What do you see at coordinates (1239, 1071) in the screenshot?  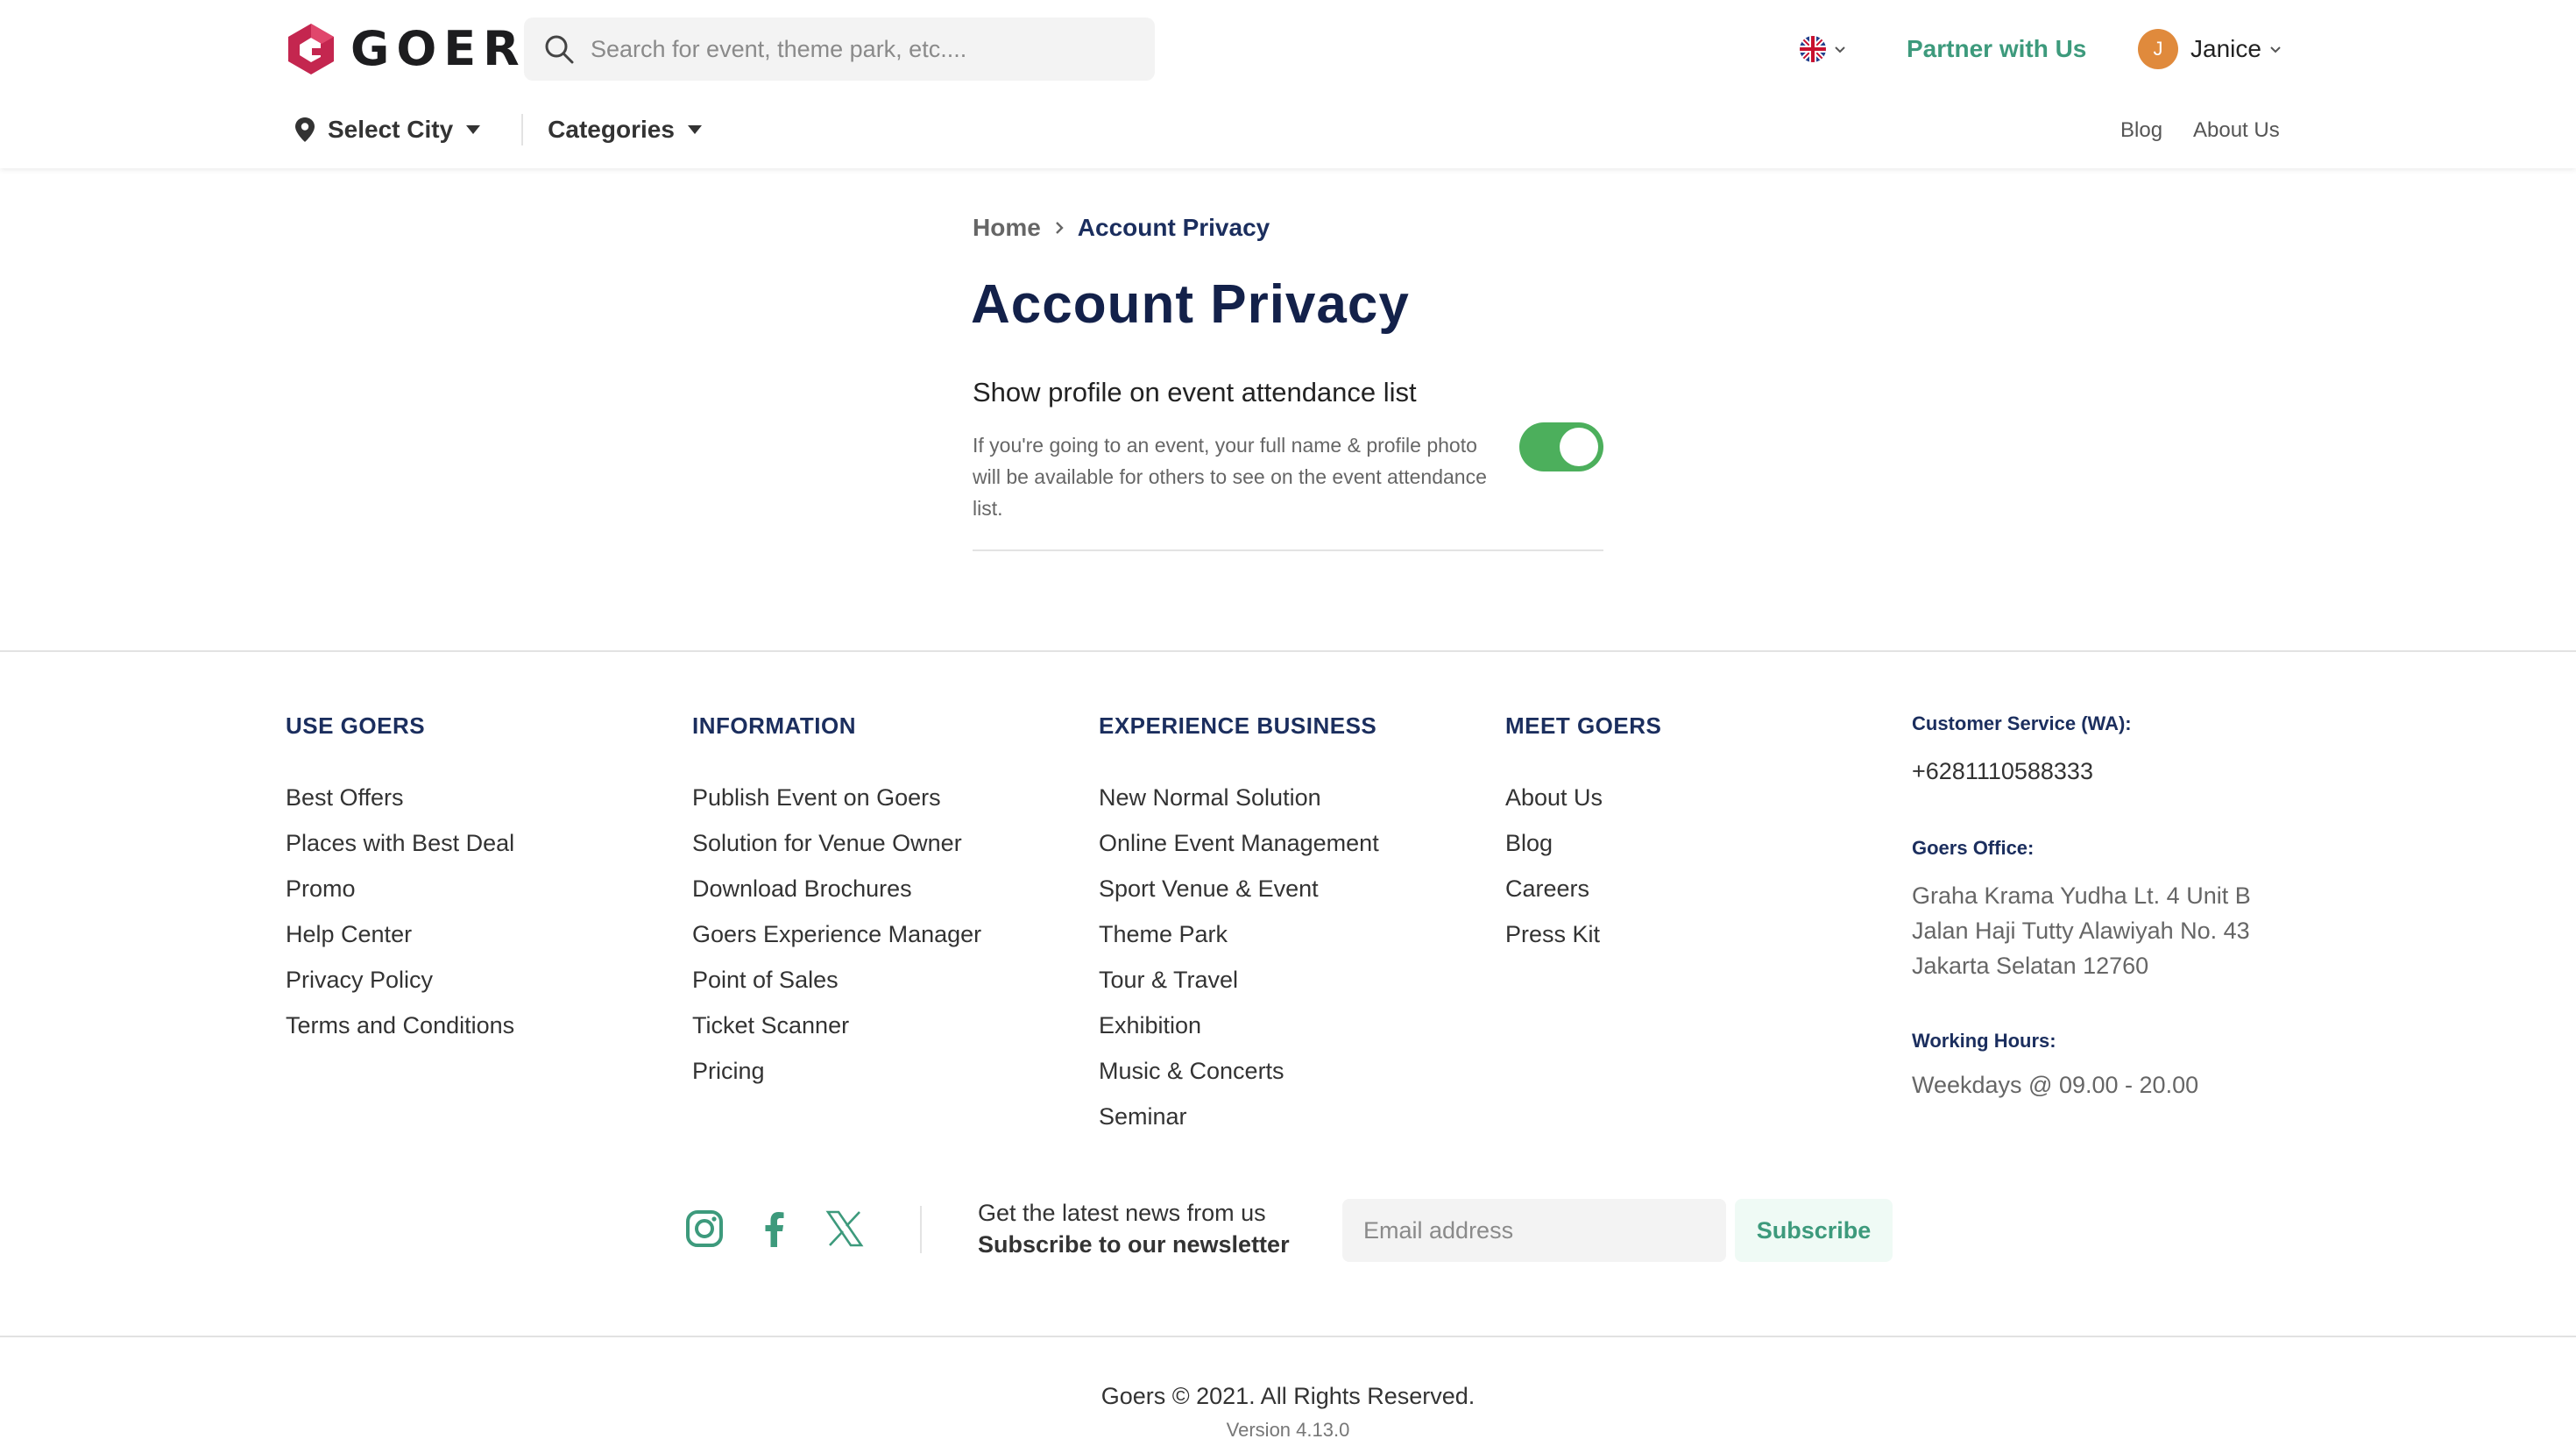 I see `footer-link: Music & Concerts` at bounding box center [1239, 1071].